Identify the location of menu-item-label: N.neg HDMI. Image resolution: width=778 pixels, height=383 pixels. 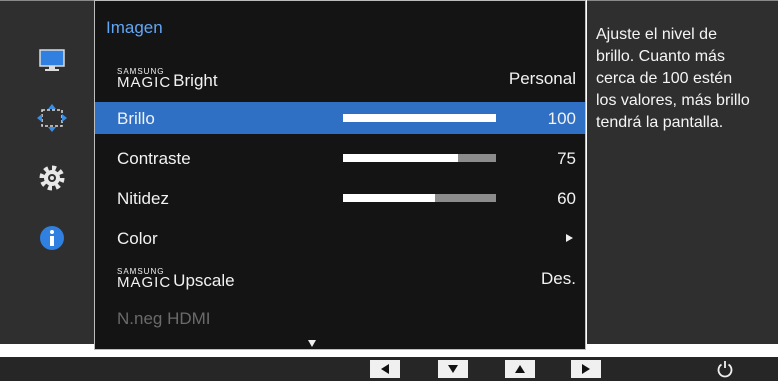
(164, 318).